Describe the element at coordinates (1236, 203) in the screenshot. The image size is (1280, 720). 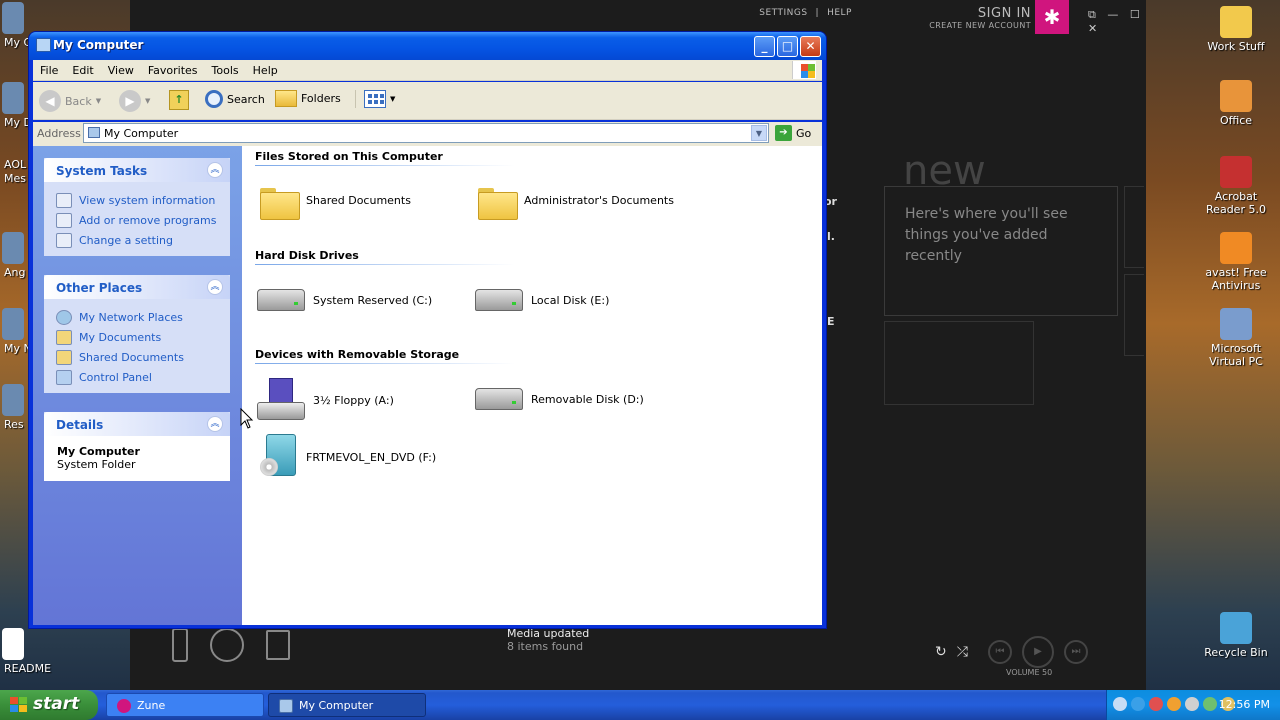
I see `desktop-icon-label: Acrobat Reader 5.0` at that location.